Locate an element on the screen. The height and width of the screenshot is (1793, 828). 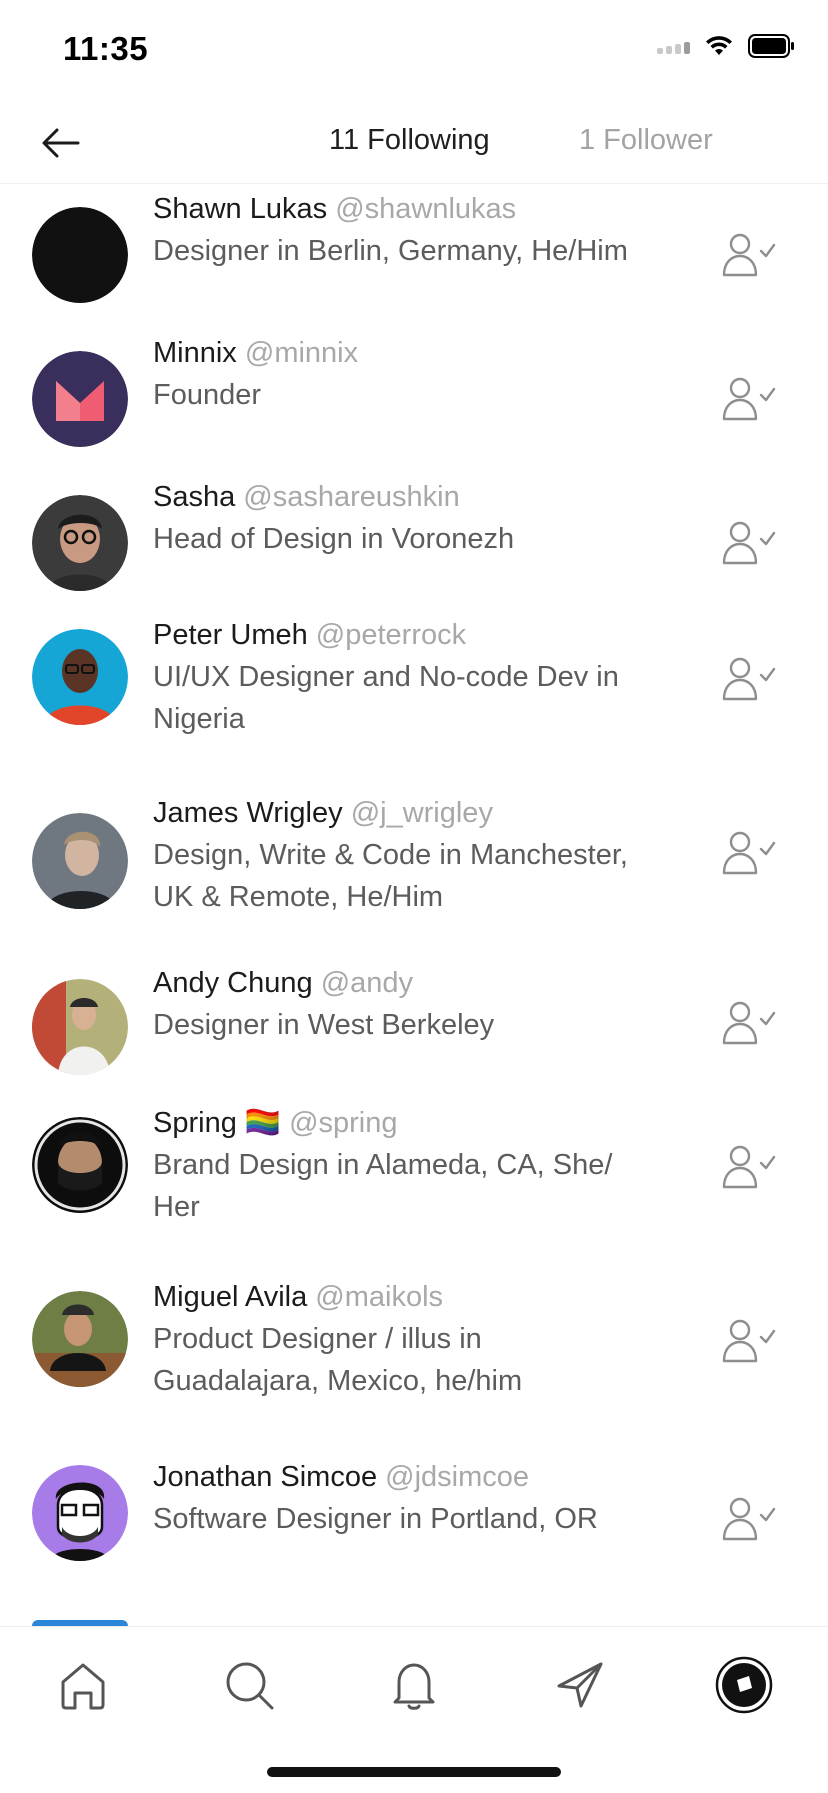
tab-notifications is located at coordinates (414, 1685).